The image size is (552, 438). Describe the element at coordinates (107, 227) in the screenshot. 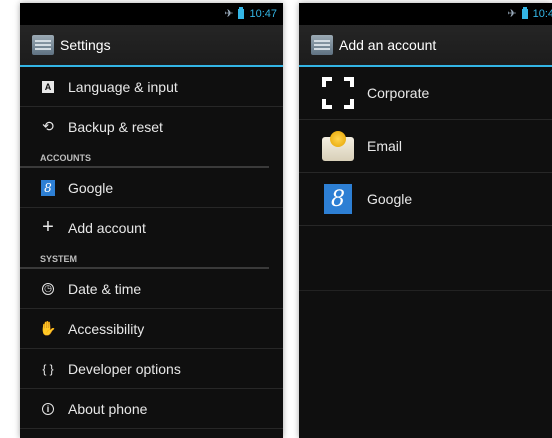

I see `settings-item-label: Add account` at that location.